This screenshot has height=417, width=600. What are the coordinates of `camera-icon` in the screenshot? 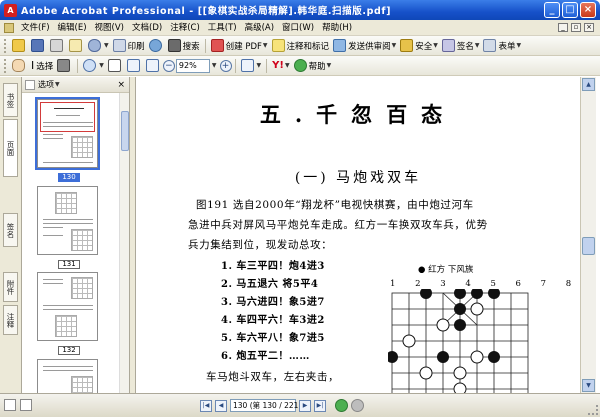 It's located at (64, 65).